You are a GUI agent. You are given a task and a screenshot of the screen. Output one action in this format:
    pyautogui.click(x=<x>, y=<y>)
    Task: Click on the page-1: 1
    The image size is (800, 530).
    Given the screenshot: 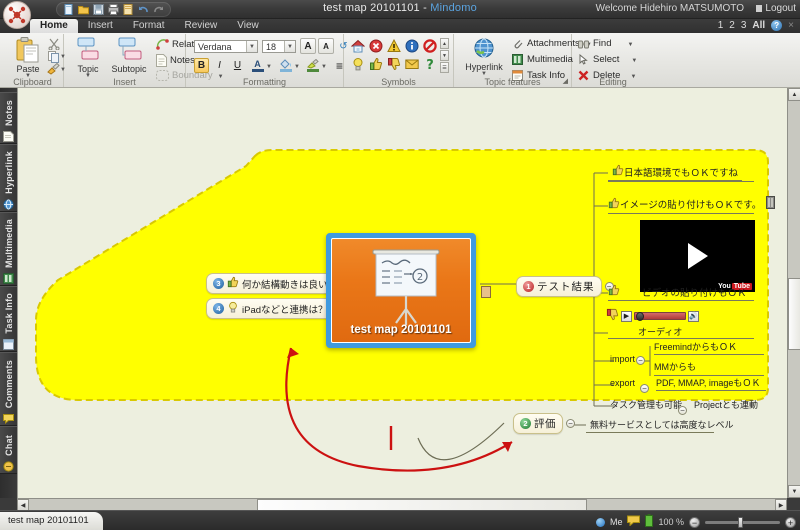 What is the action you would take?
    pyautogui.click(x=721, y=25)
    